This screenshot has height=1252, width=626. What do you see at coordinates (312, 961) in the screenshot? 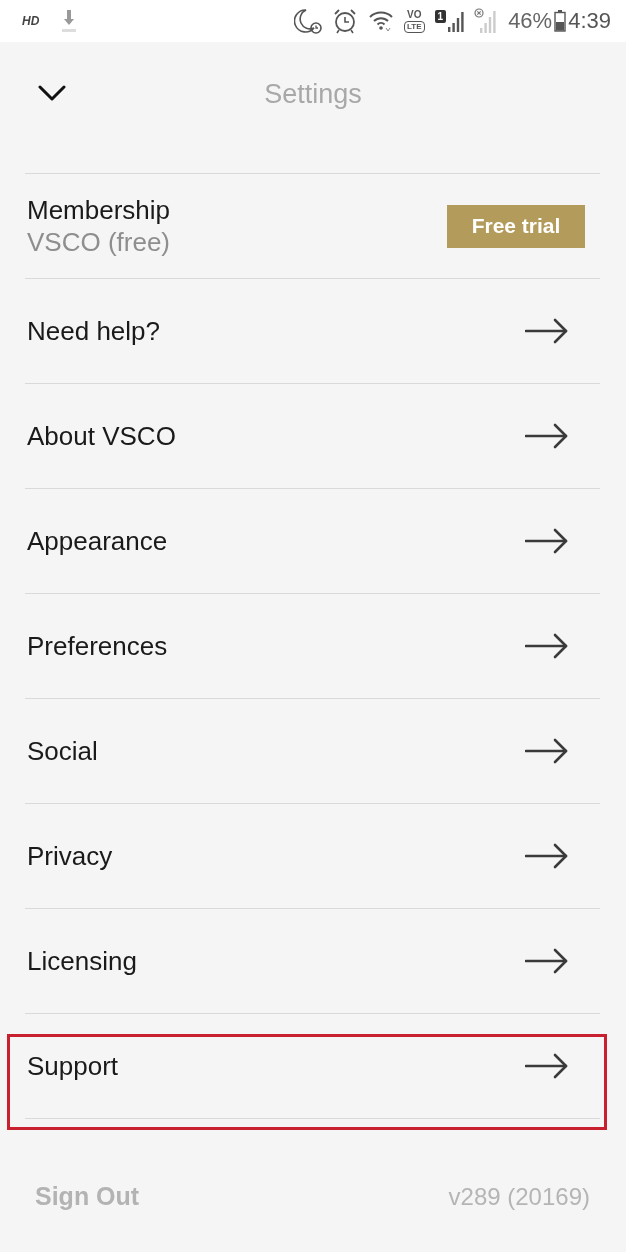
I see `settings-menu-item: Licensing` at bounding box center [312, 961].